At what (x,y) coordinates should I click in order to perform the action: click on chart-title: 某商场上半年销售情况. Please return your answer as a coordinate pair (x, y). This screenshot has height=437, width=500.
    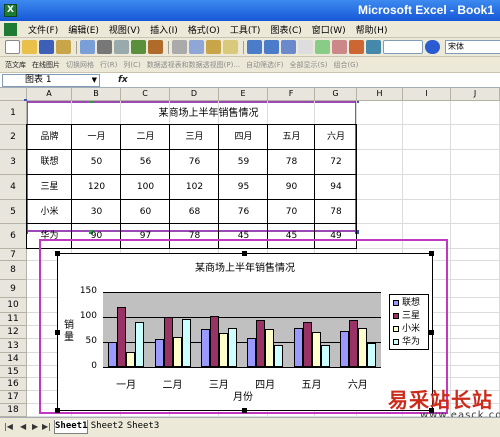
    Looking at the image, I should click on (245, 266).